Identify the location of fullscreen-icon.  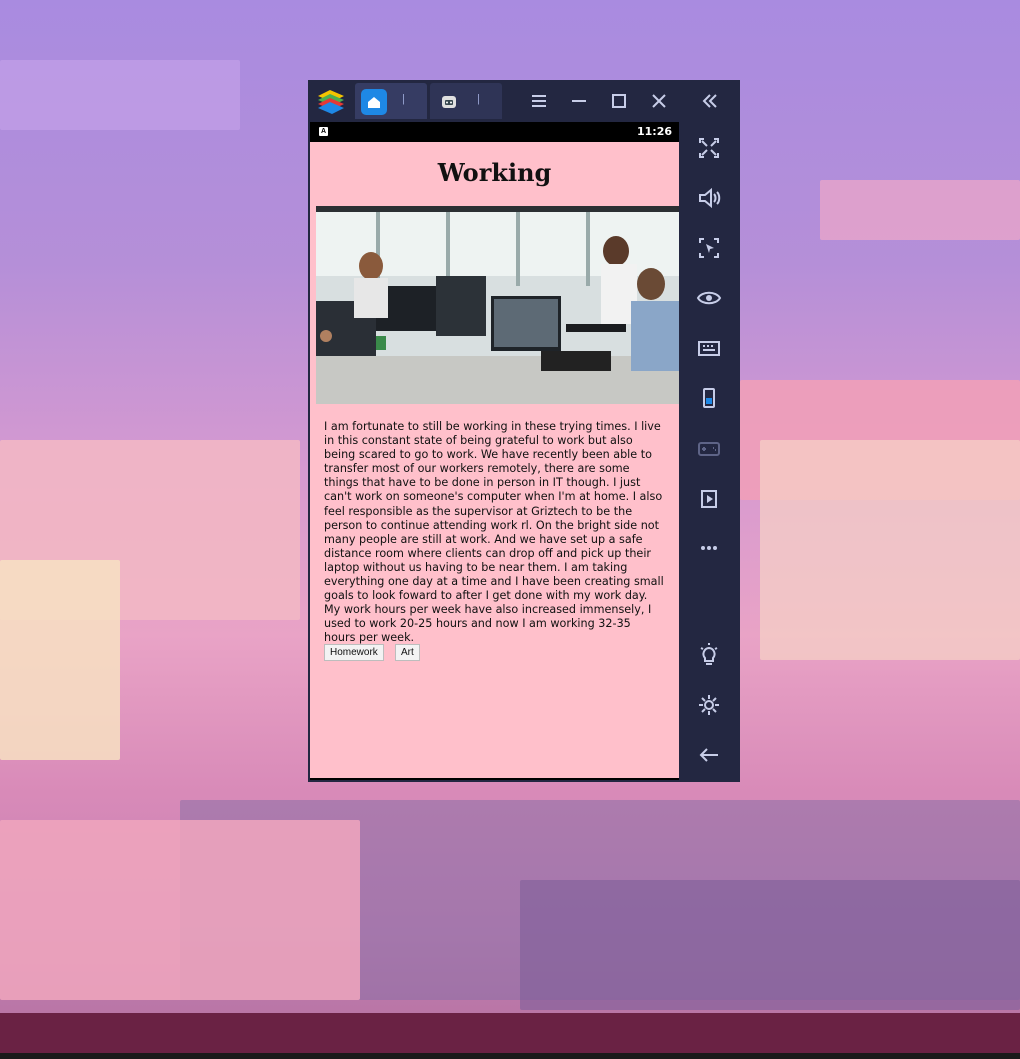
(709, 148).